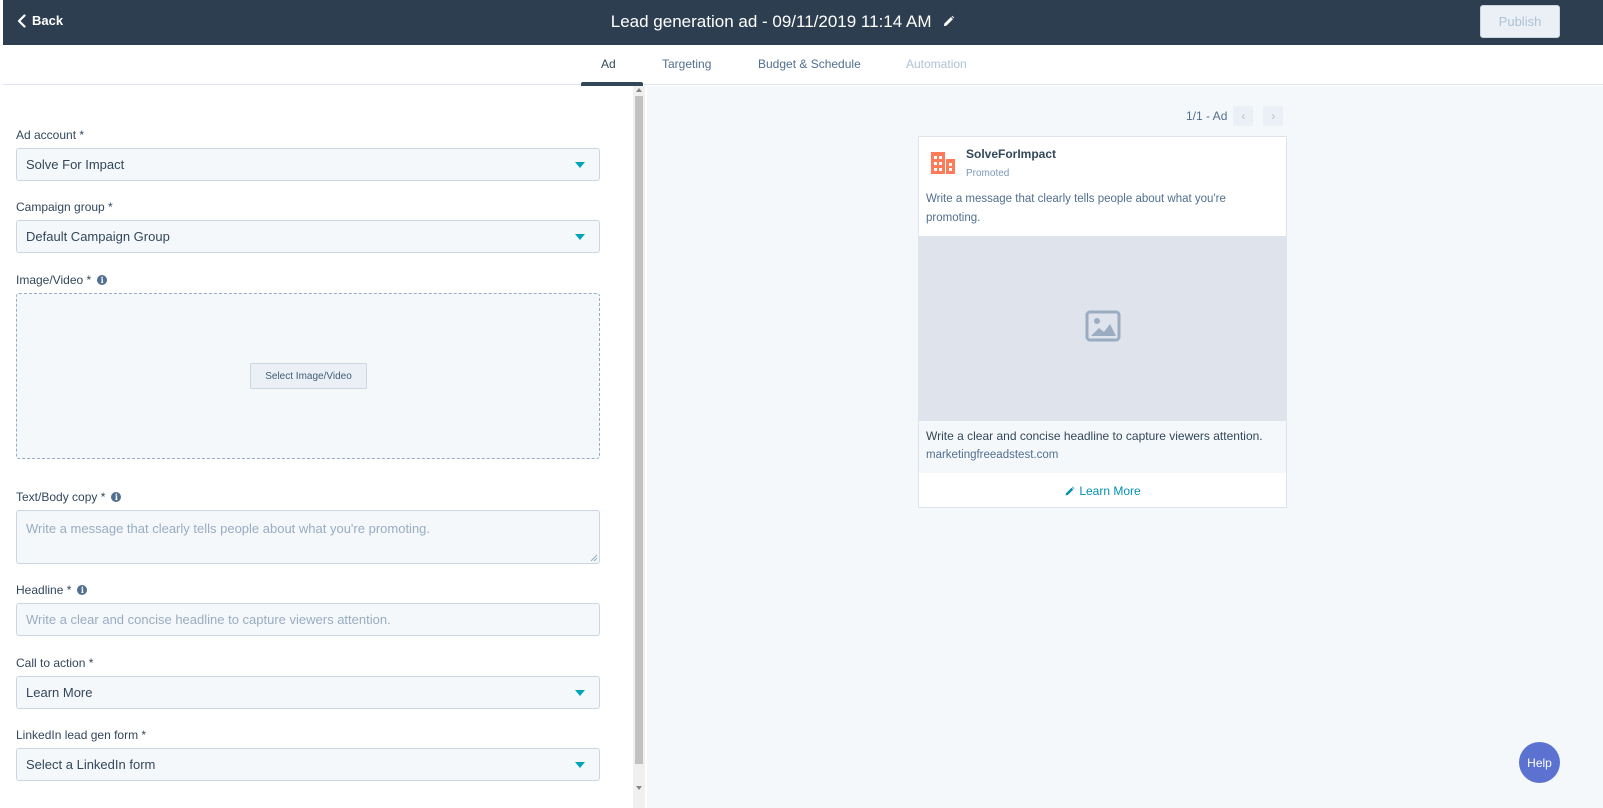 The height and width of the screenshot is (808, 1603). What do you see at coordinates (1207, 116) in the screenshot?
I see `pager-label: 1/1 - Ad` at bounding box center [1207, 116].